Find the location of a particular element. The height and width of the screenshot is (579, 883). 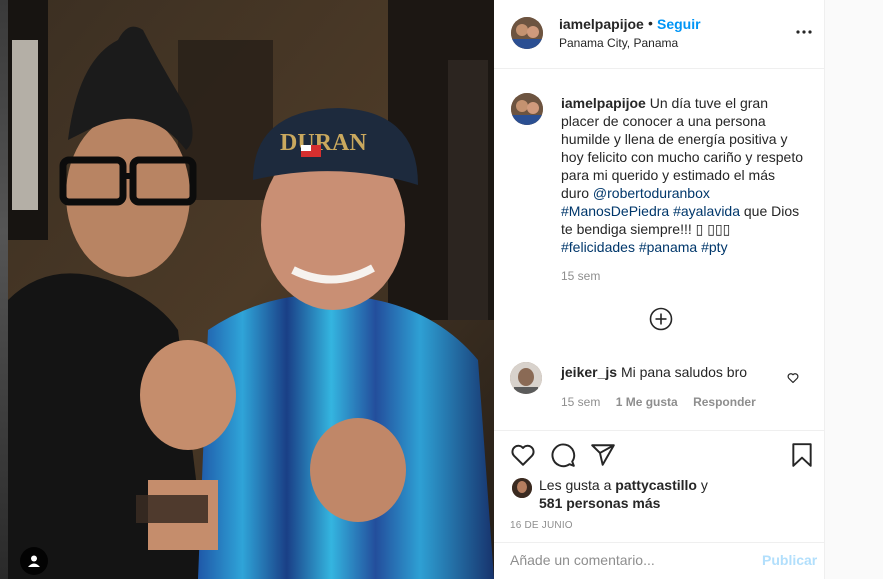

comment-icon is located at coordinates (563, 455).